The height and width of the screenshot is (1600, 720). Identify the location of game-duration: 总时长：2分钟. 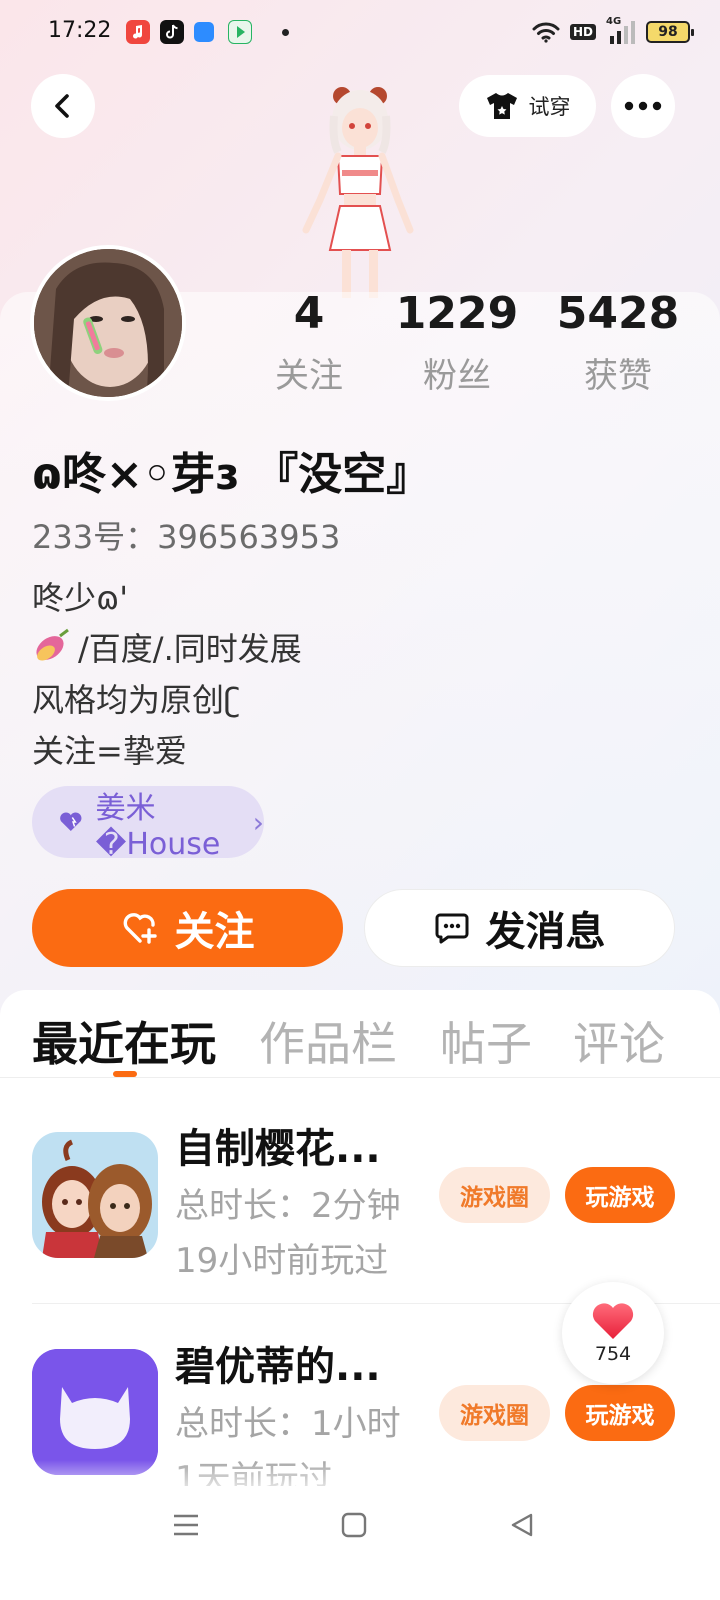
(288, 1206).